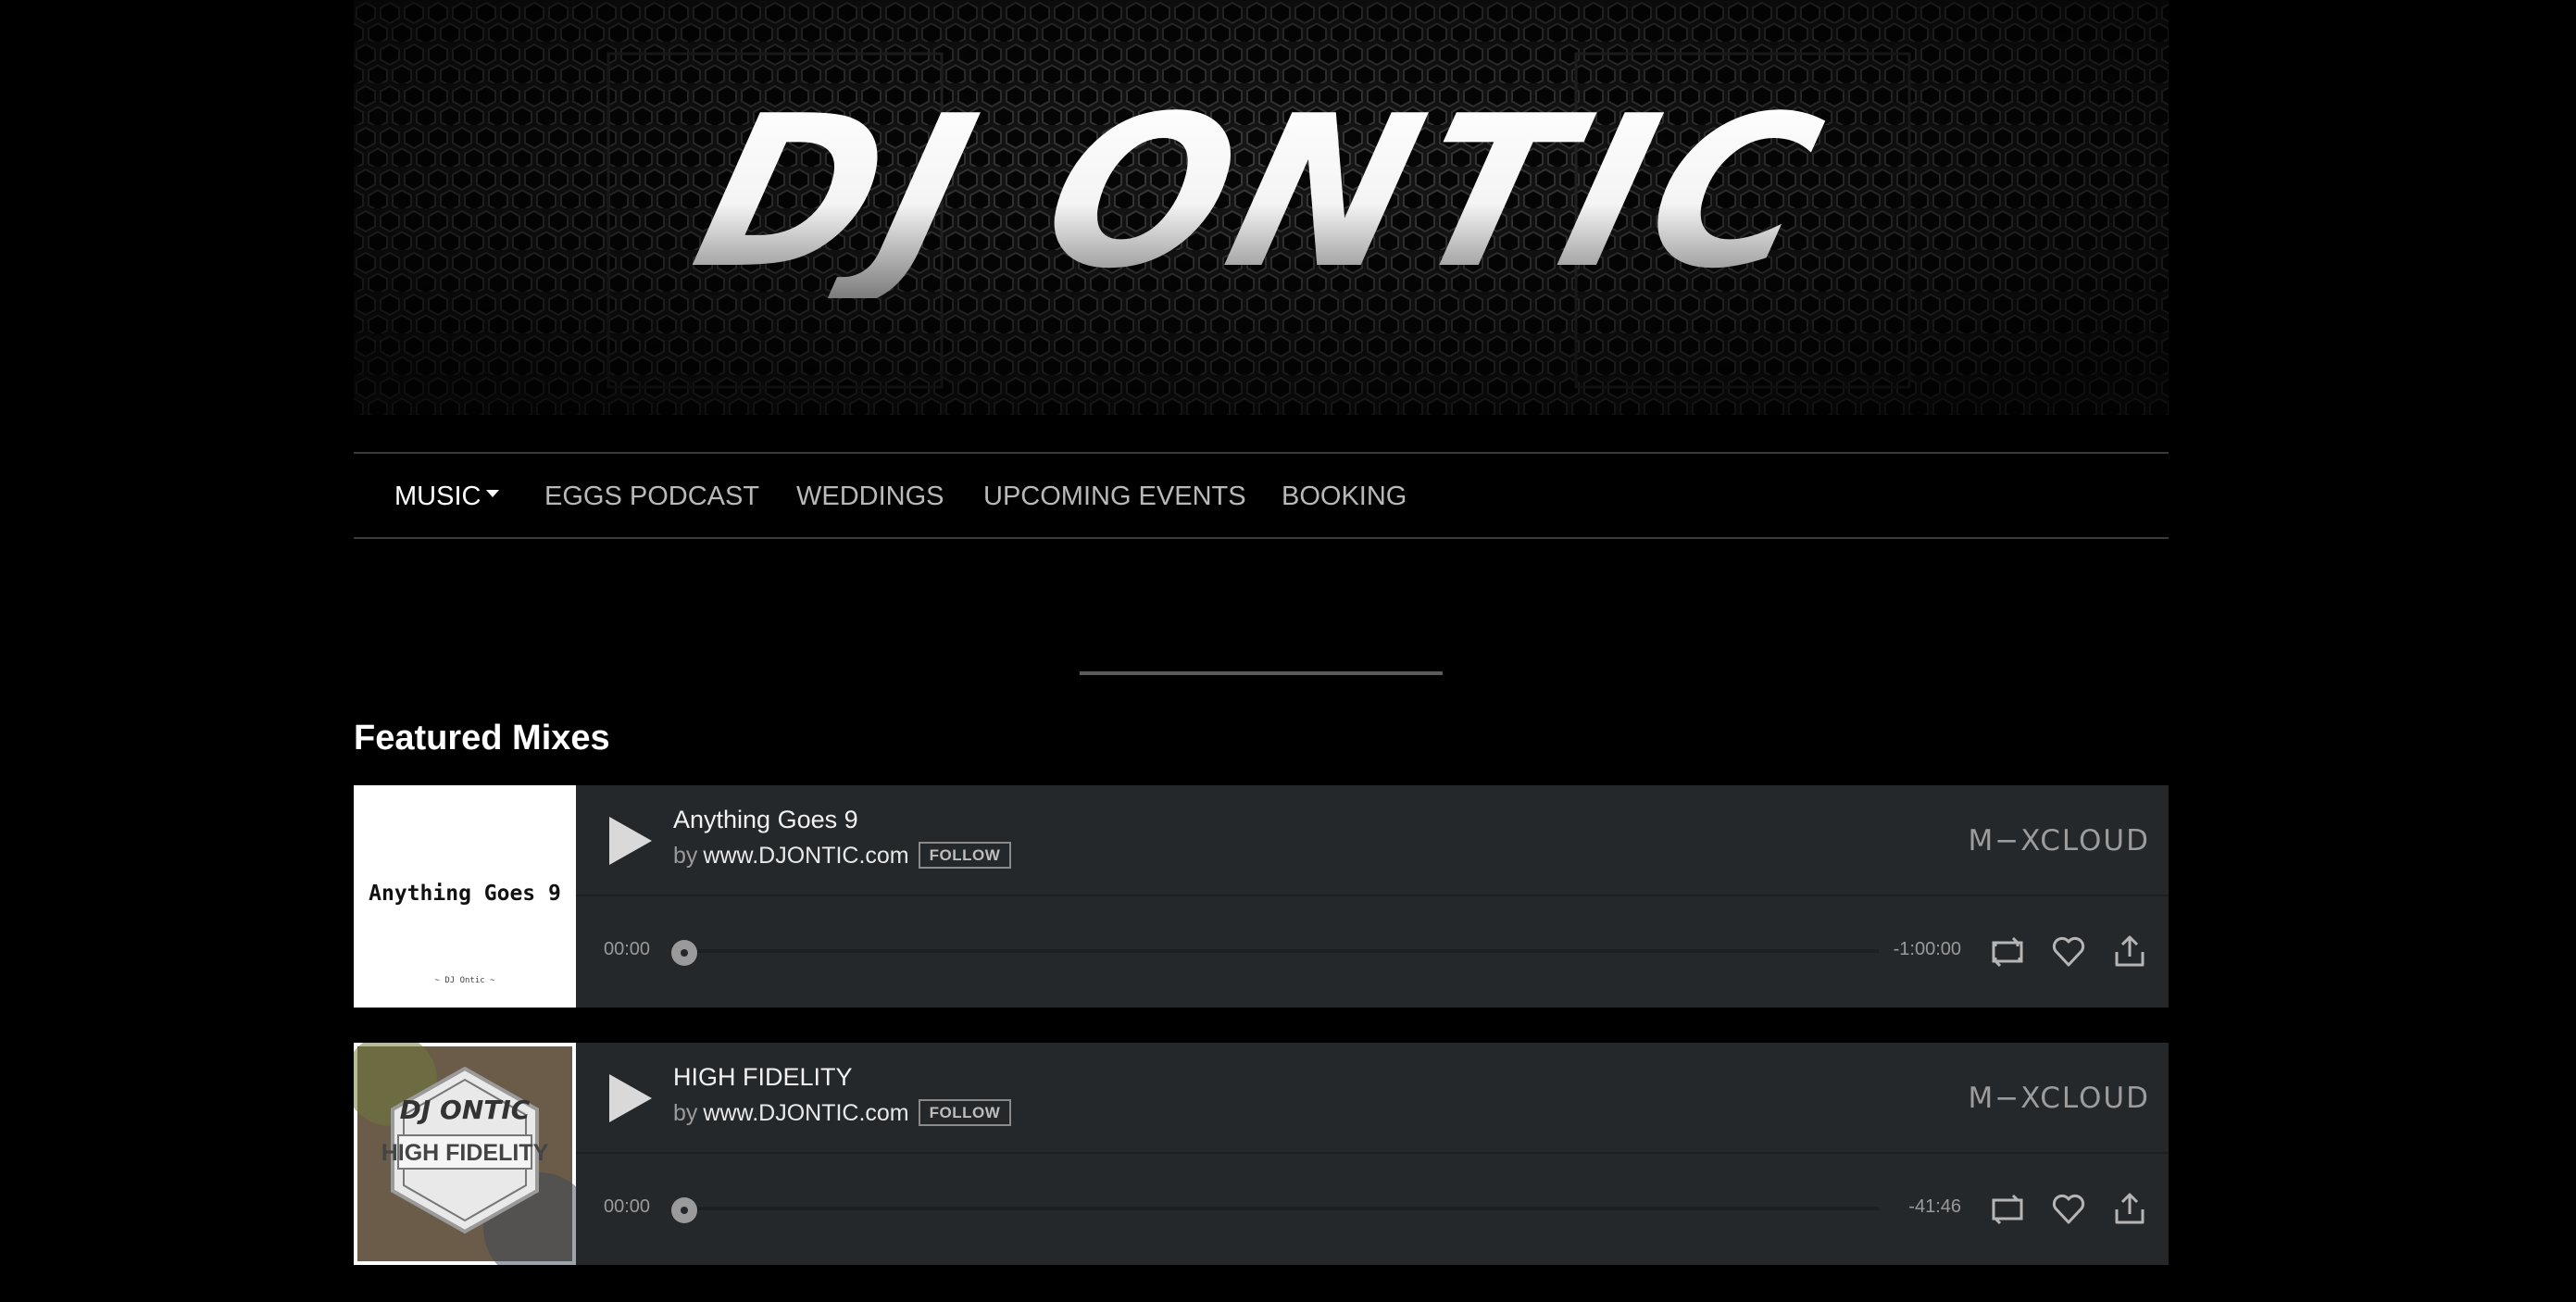  What do you see at coordinates (1261, 673) in the screenshot?
I see `section-divider` at bounding box center [1261, 673].